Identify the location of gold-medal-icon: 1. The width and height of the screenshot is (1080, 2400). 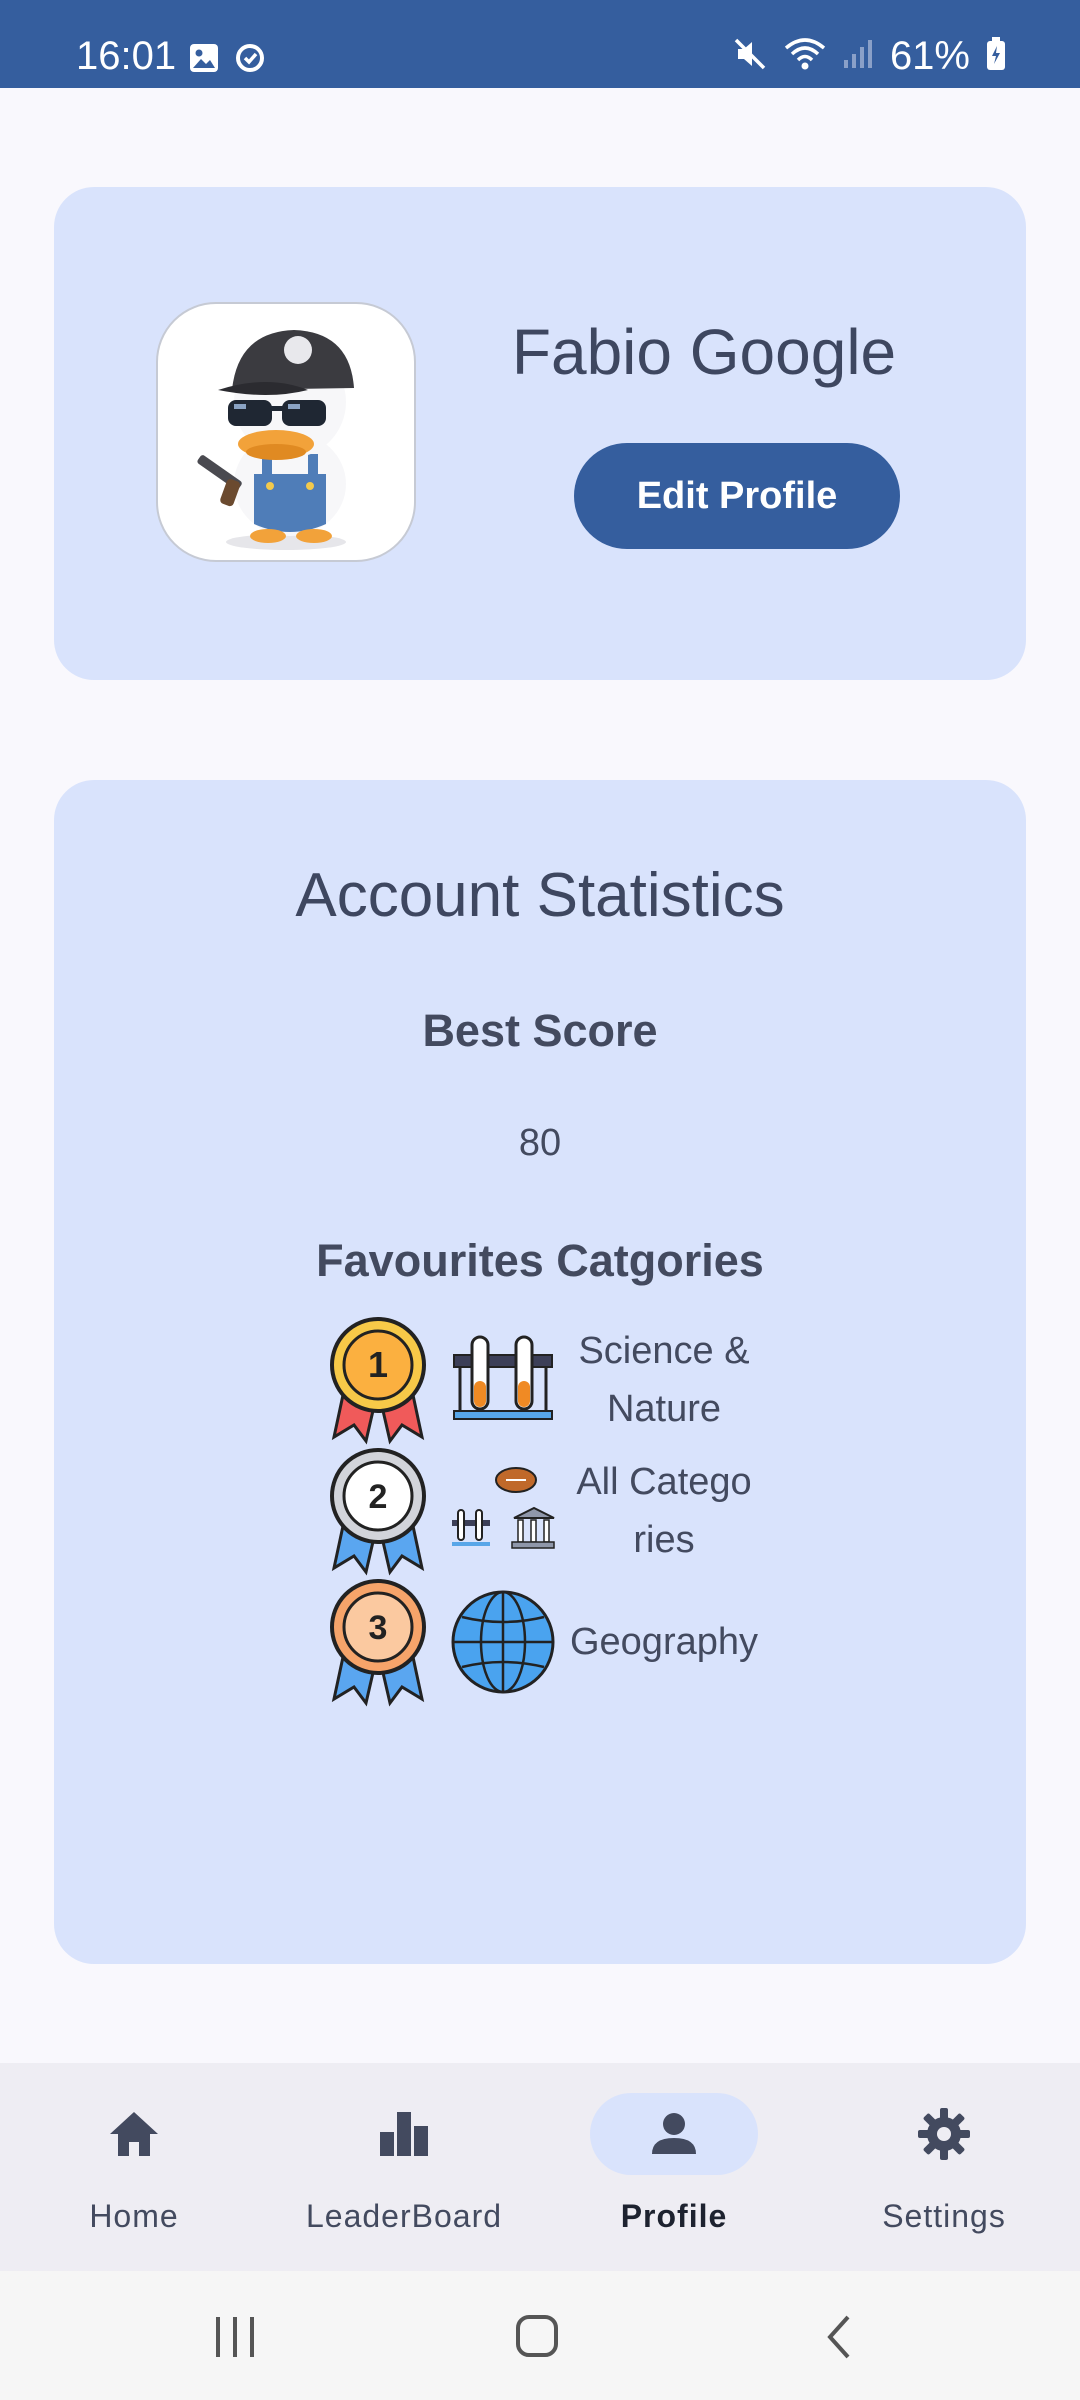
(378, 1381).